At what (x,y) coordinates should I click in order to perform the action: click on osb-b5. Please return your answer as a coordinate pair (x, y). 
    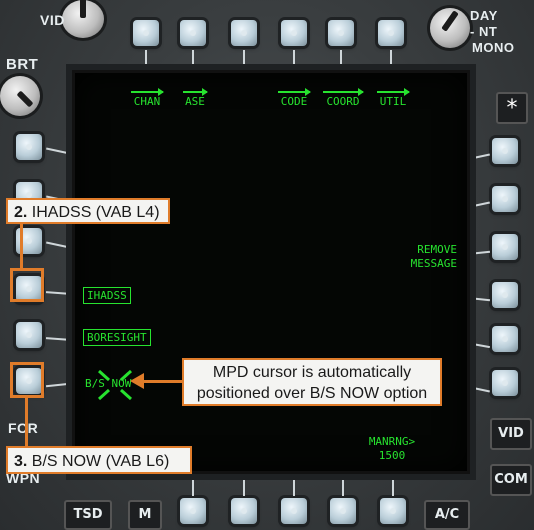
    Looking at the image, I should click on (393, 511).